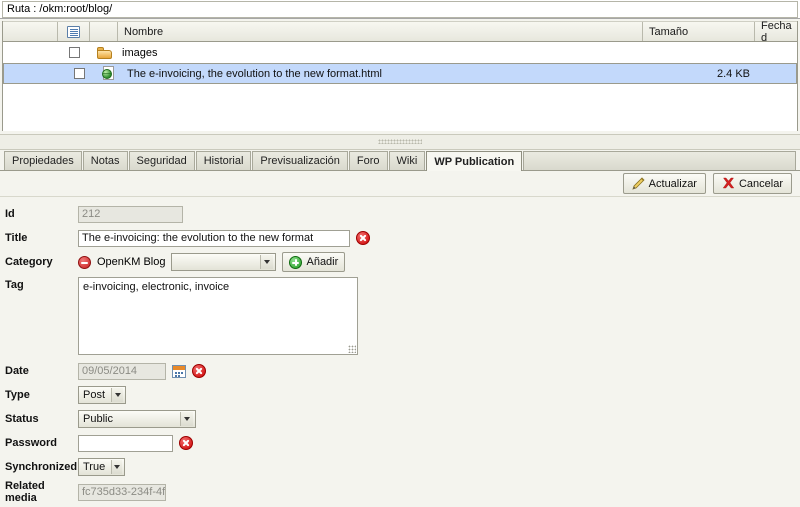 The height and width of the screenshot is (507, 800). Describe the element at coordinates (10, 214) in the screenshot. I see `label-id: Id` at that location.